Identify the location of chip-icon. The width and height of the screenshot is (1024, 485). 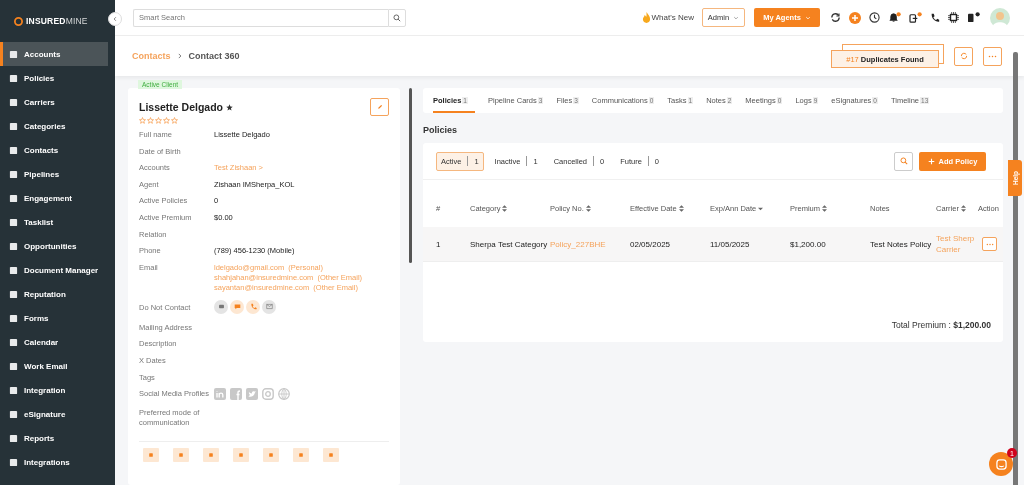
(953, 17).